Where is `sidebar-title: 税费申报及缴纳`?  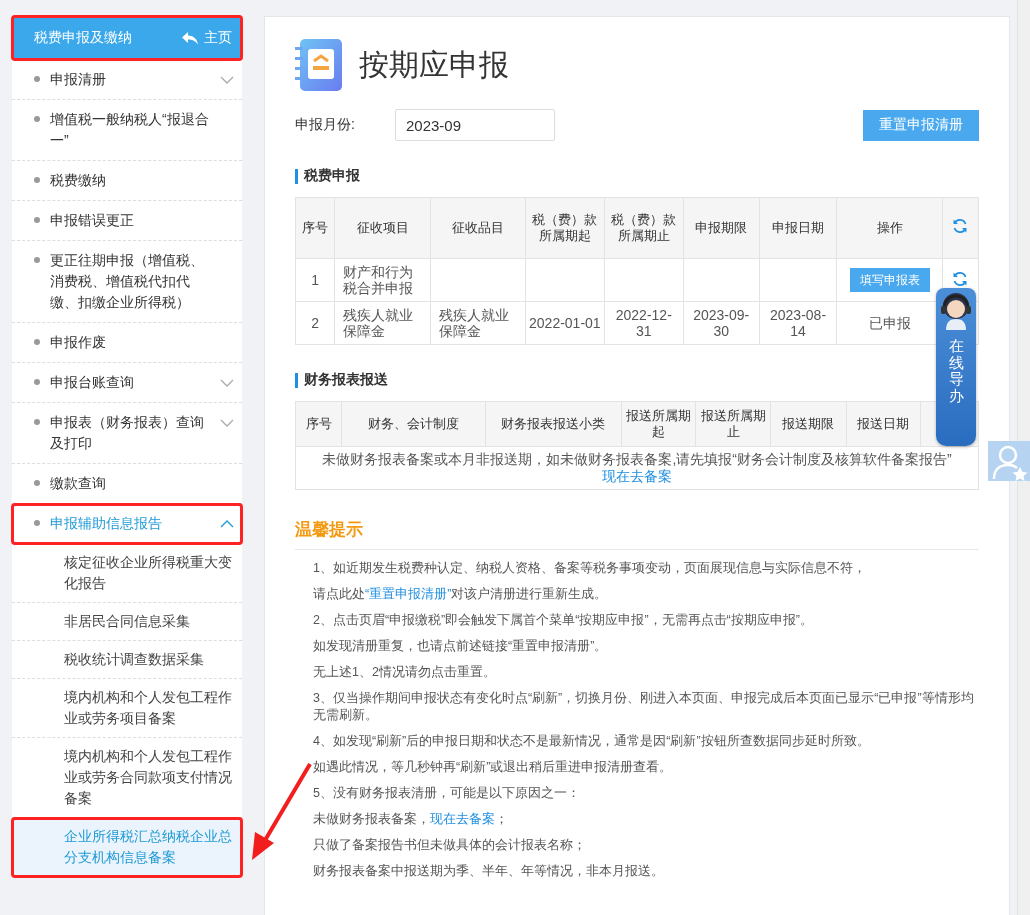 sidebar-title: 税费申报及缴纳 is located at coordinates (83, 38).